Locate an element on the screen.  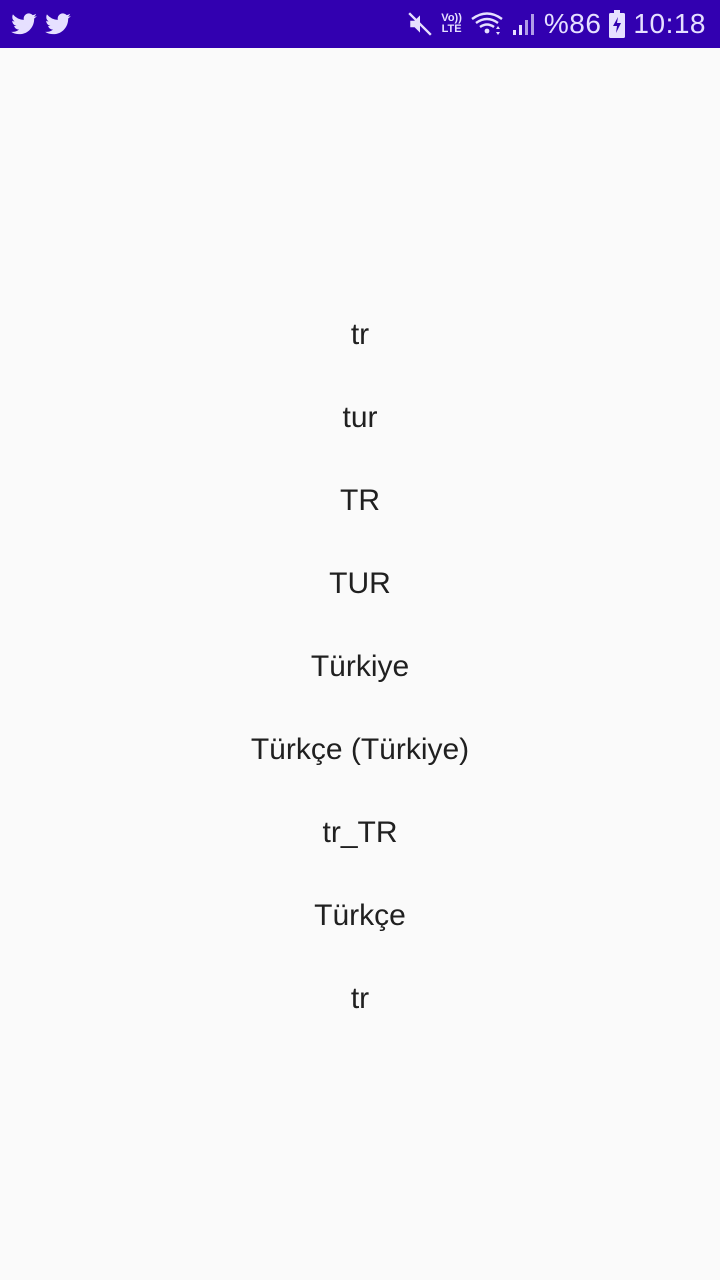
mute-icon is located at coordinates (420, 24).